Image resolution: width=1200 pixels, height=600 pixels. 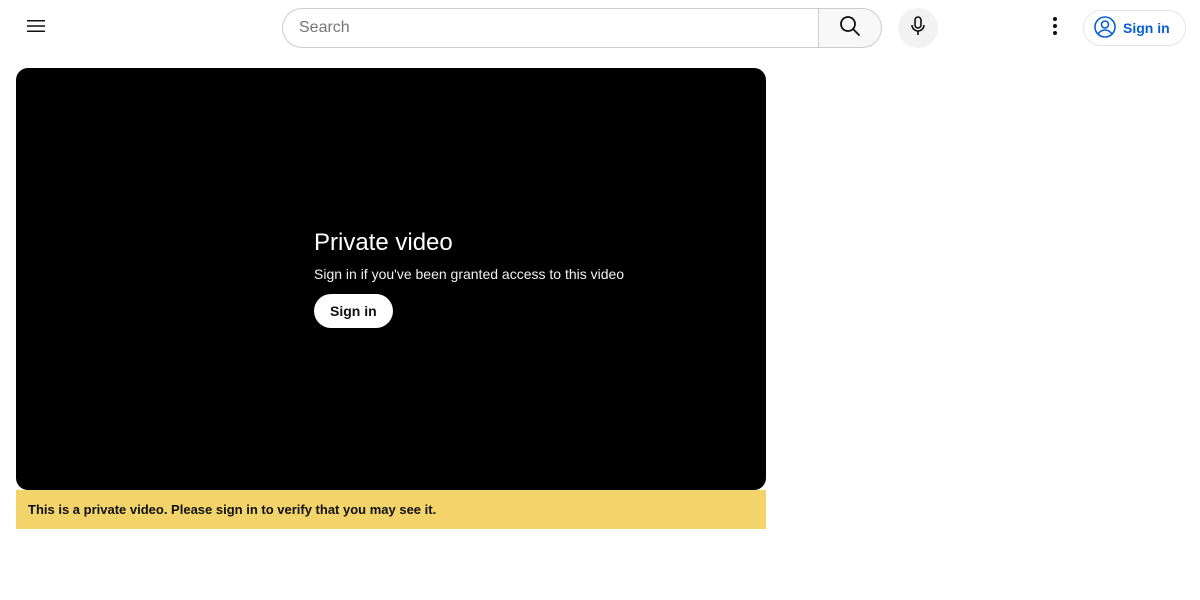 I want to click on player-signin-button: Sign in, so click(x=353, y=311).